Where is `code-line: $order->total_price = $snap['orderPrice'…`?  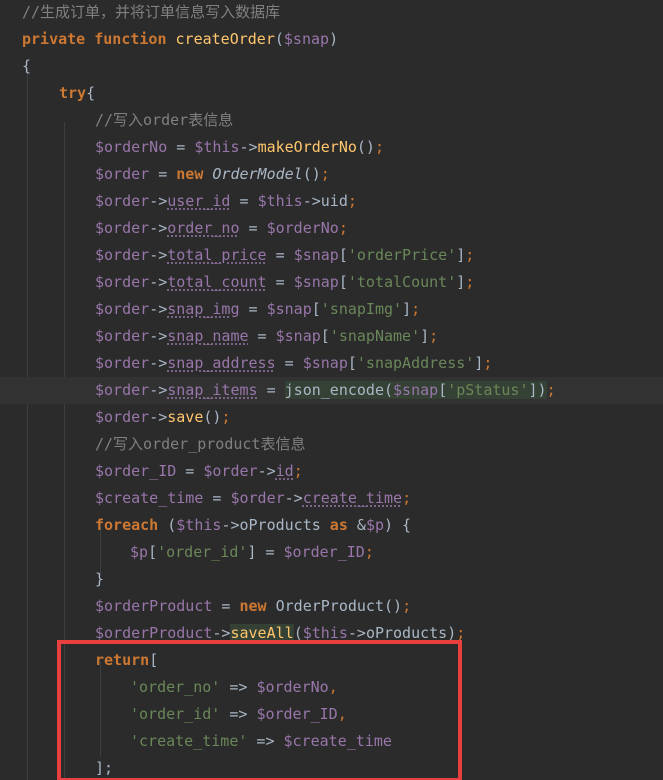
code-line: $order->total_price = $snap['orderPrice'… is located at coordinates (331, 255).